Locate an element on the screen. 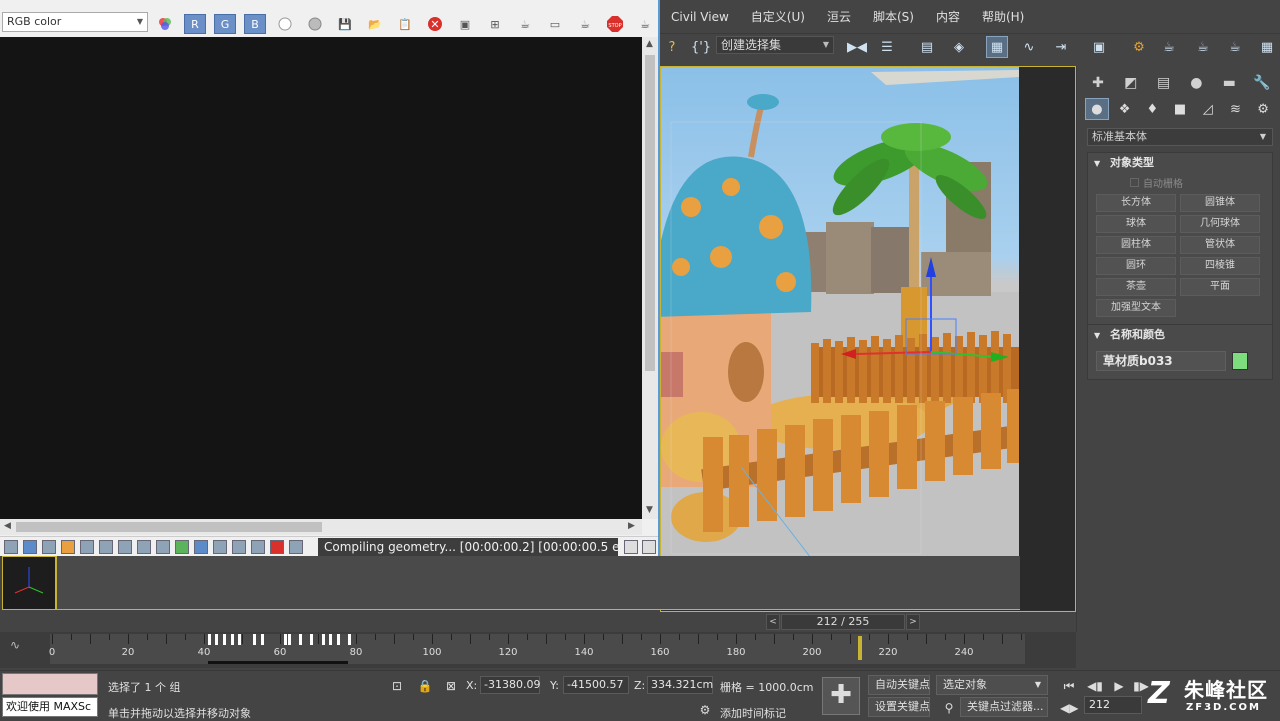 The height and width of the screenshot is (721, 1280). scroll-right-icon: ▶ is located at coordinates (631, 526).